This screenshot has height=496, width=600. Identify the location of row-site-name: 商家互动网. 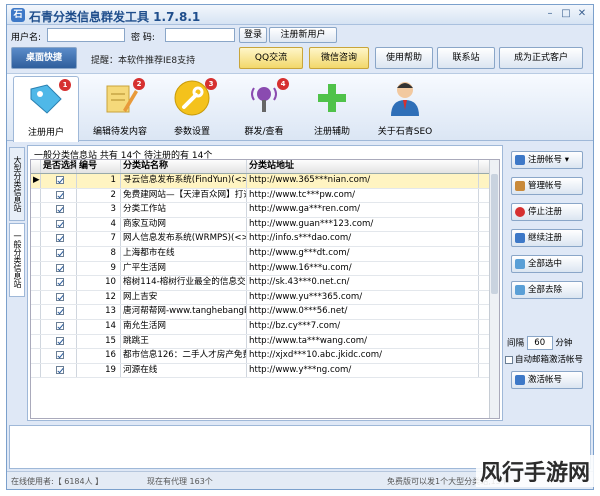
(184, 224).